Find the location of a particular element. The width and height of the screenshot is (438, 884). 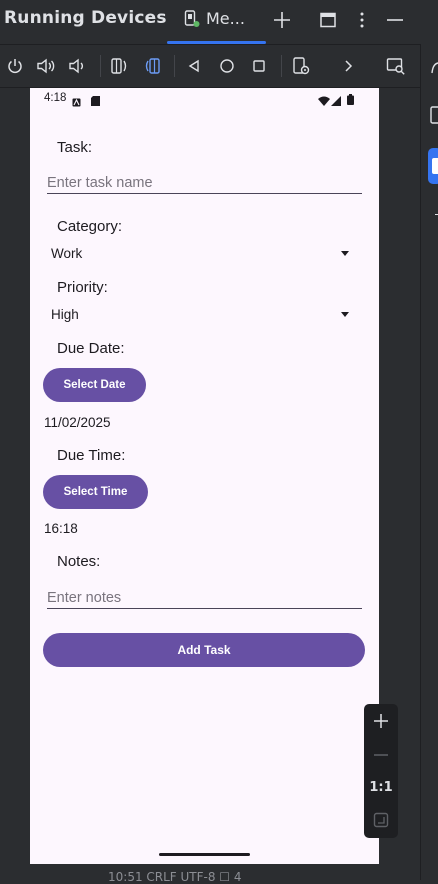

ide-status-bar: 10:51 CRLF UTF-8 ☐ 4 is located at coordinates (210, 874).